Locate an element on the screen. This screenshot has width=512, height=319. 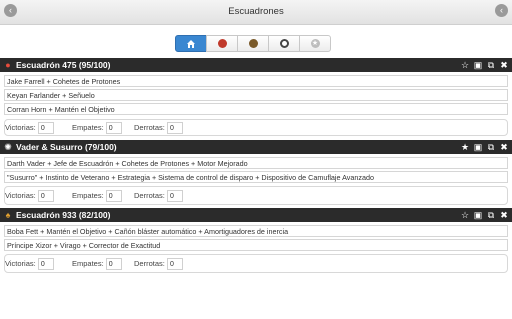
star-icon: ★ is located at coordinates (315, 43).